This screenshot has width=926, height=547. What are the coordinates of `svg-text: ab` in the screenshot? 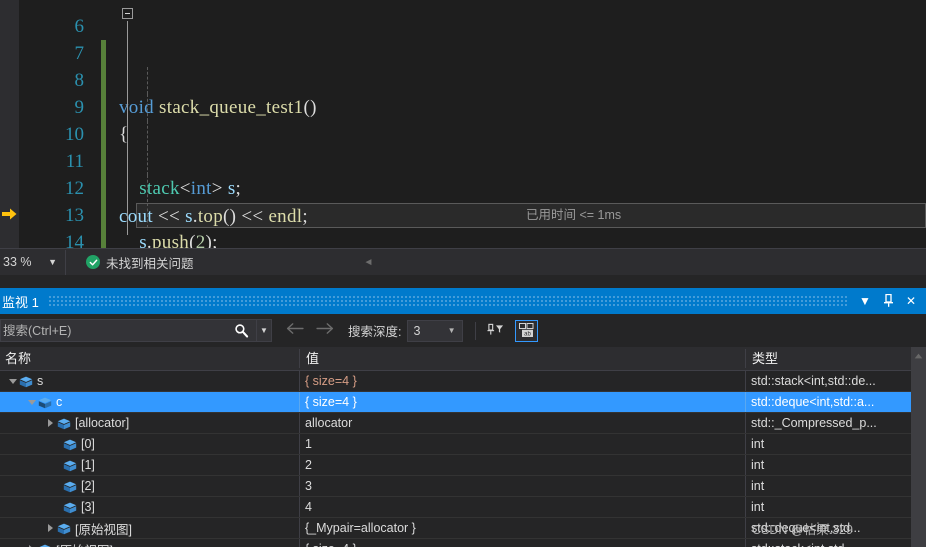 It's located at (527, 335).